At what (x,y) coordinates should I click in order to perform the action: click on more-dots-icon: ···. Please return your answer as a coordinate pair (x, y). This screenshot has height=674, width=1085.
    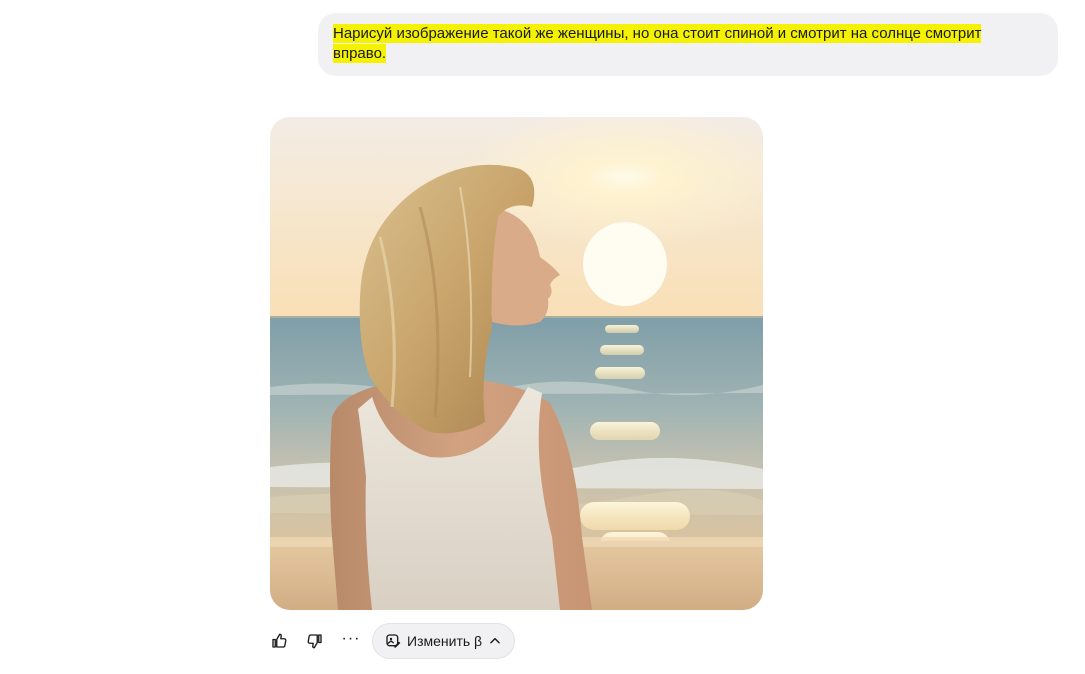
    Looking at the image, I should click on (351, 638).